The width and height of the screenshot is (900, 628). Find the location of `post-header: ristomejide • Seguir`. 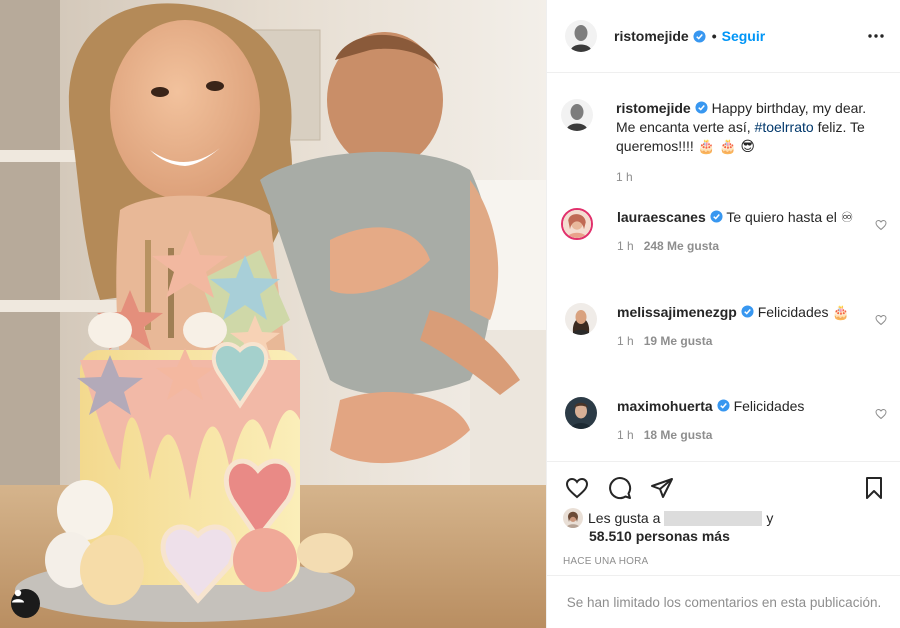

post-header: ristomejide • Seguir is located at coordinates (723, 36).